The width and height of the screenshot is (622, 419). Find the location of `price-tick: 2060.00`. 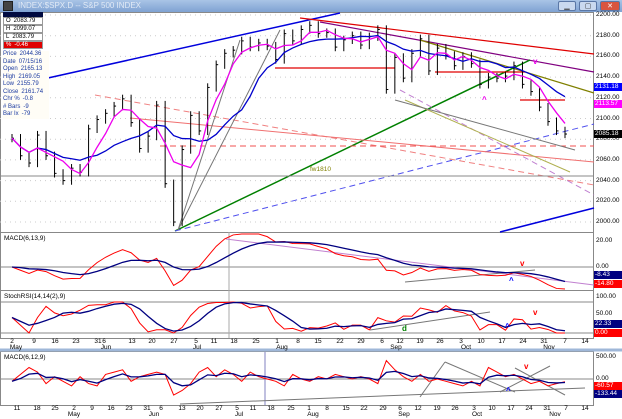

price-tick: 2060.00 is located at coordinates (608, 159).